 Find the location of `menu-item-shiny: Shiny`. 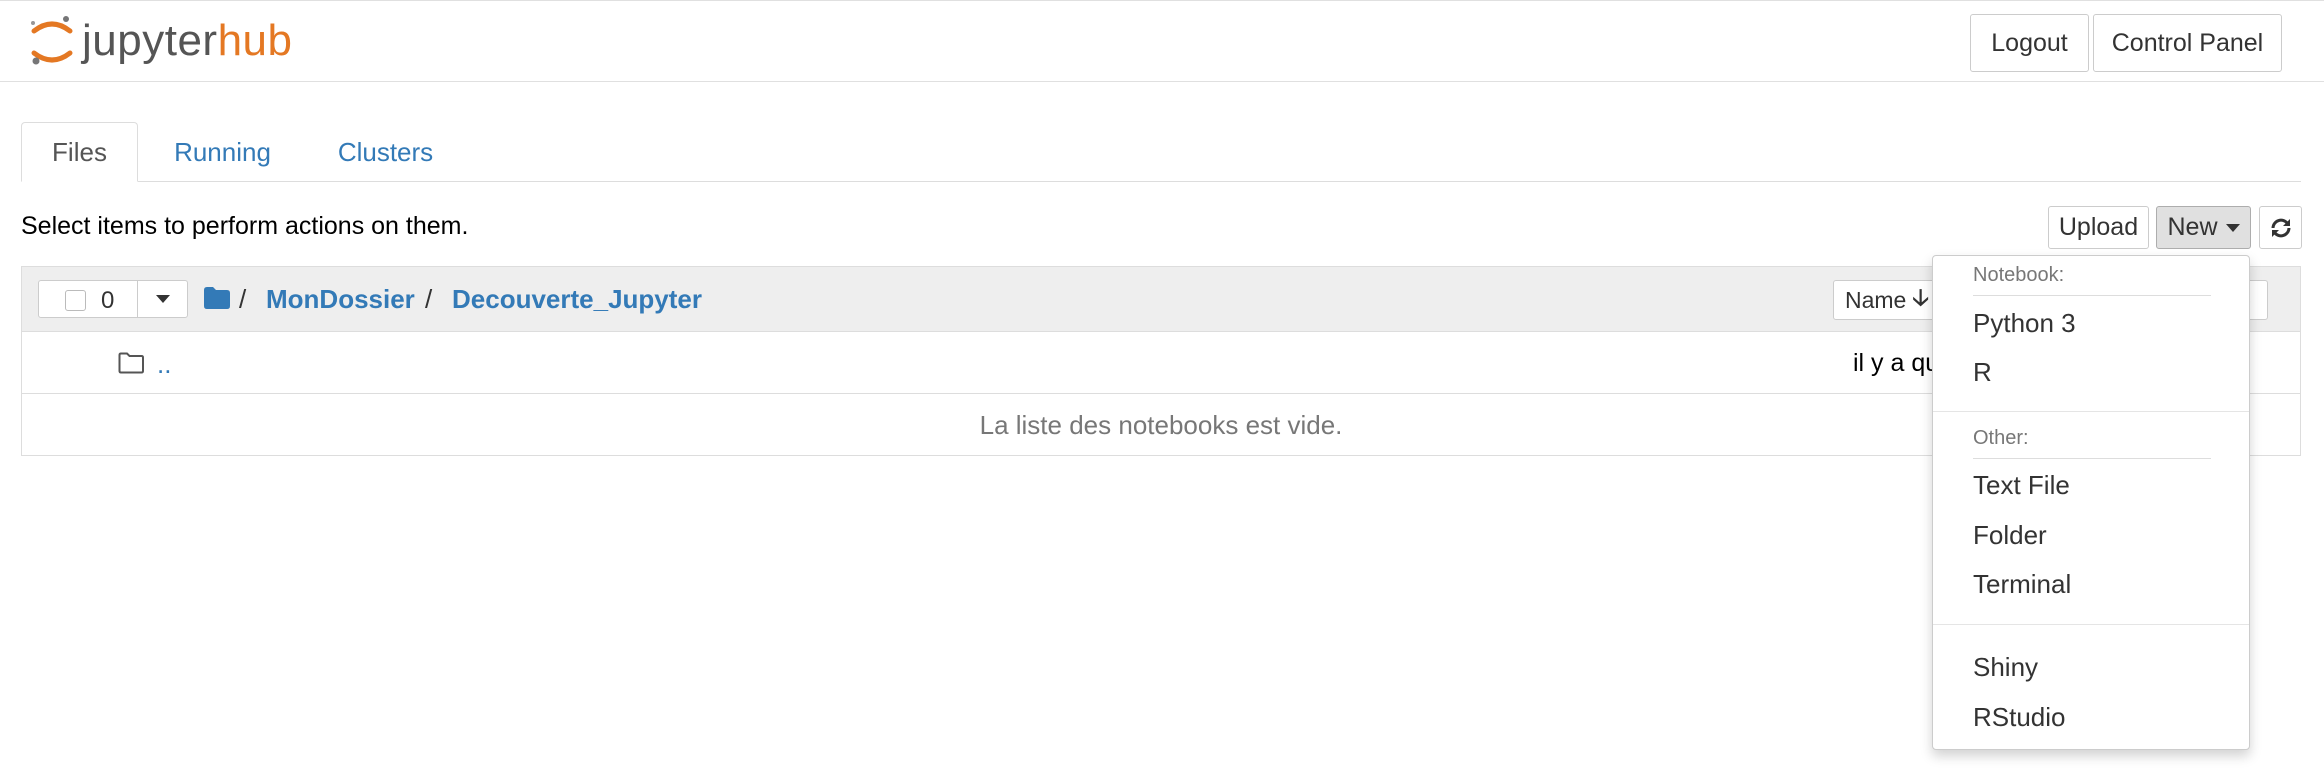

menu-item-shiny: Shiny is located at coordinates (2005, 667).